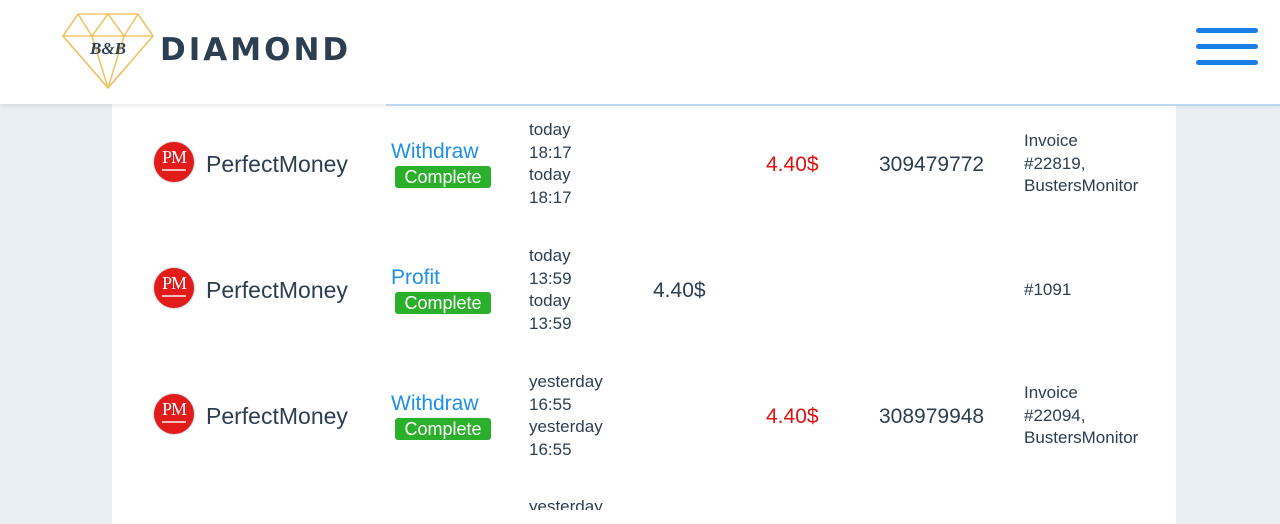 The width and height of the screenshot is (1280, 524). Describe the element at coordinates (1081, 415) in the screenshot. I see `transaction-memo: Invoice #22094, BustersMonitor` at that location.